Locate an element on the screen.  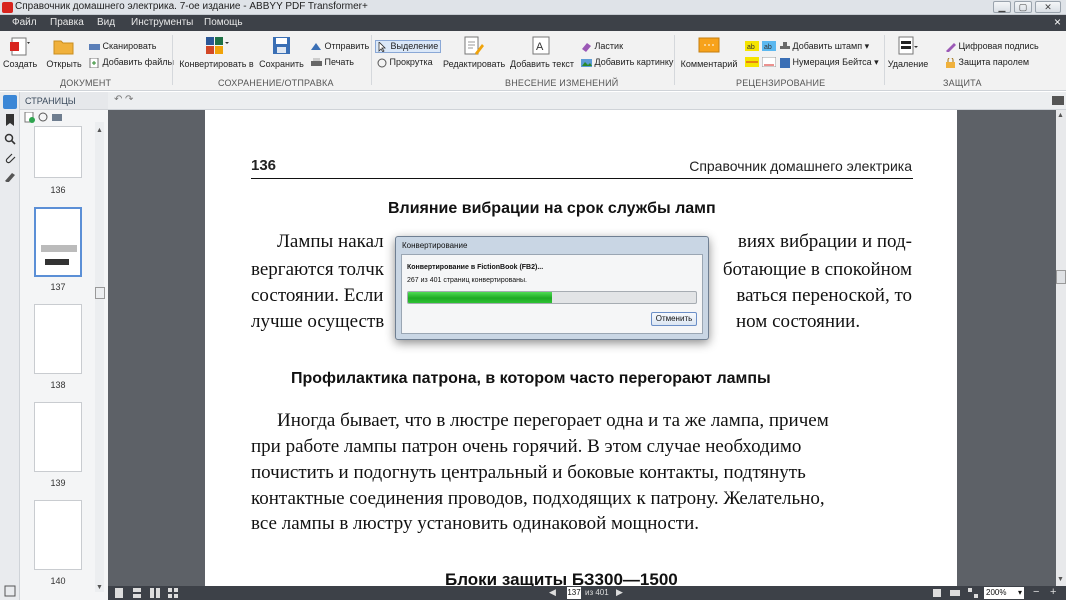
create-button: Создать is located at coordinates (20, 52).